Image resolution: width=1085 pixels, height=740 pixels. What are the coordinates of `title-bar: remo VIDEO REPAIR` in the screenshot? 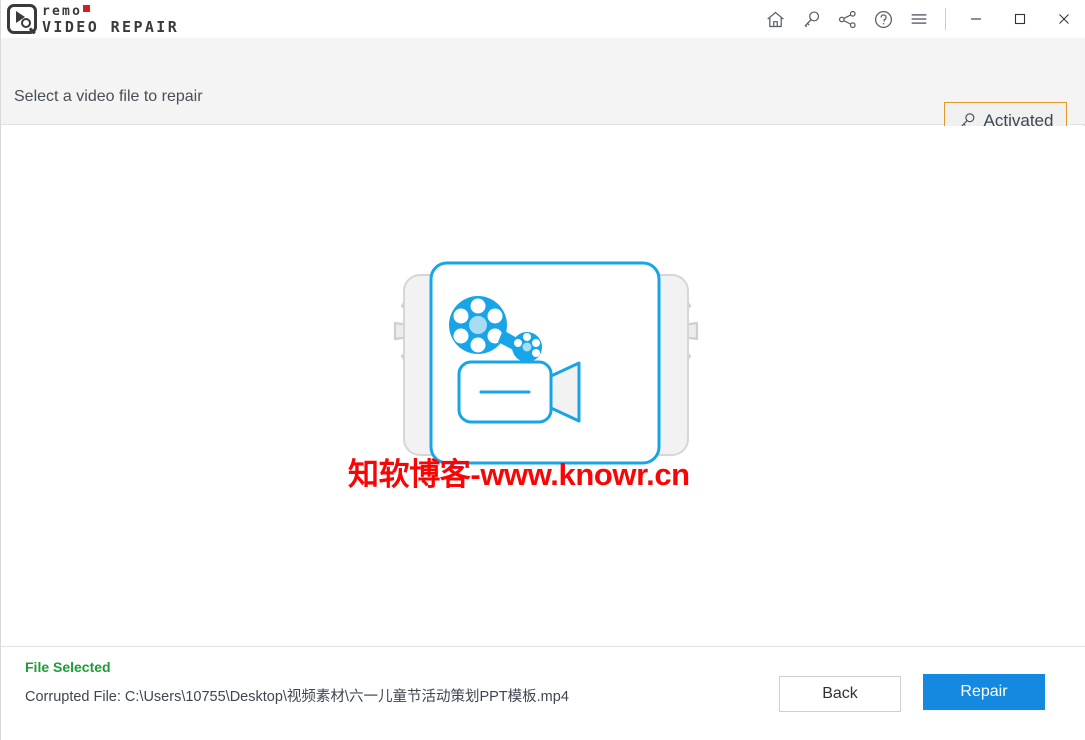 It's located at (543, 19).